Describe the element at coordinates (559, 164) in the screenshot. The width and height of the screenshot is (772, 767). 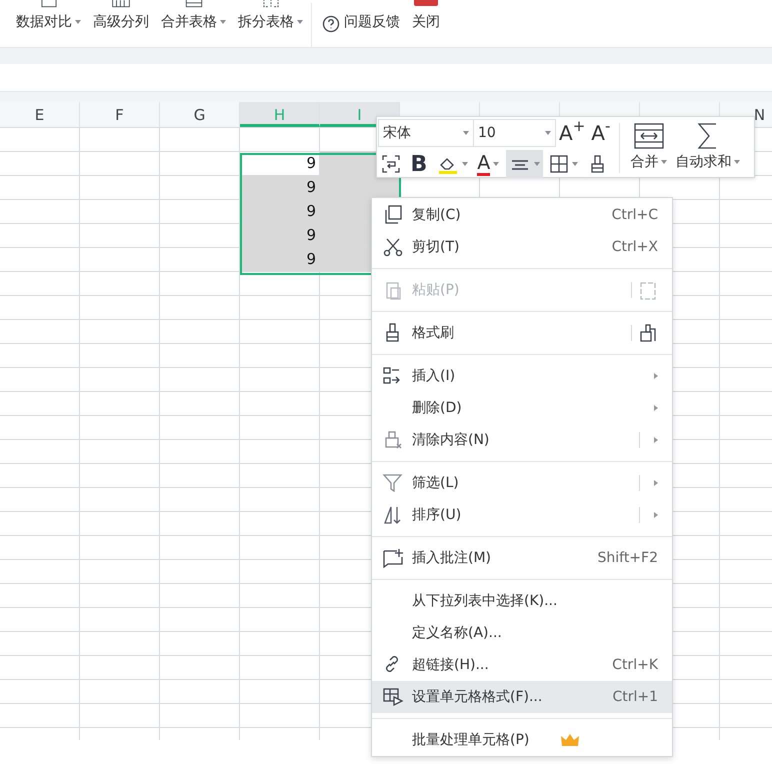
I see `borders-icon` at that location.